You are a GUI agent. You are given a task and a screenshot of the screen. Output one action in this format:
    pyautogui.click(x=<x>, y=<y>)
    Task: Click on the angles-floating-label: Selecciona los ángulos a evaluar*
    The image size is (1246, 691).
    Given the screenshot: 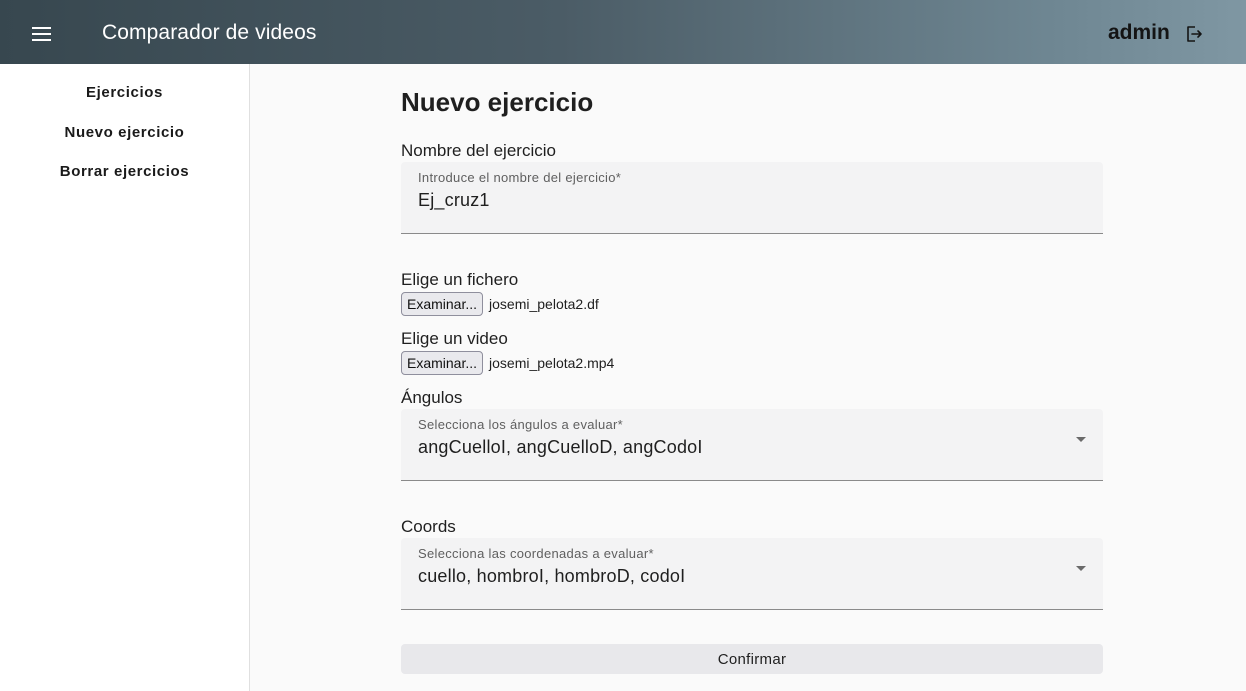 What is the action you would take?
    pyautogui.click(x=521, y=424)
    